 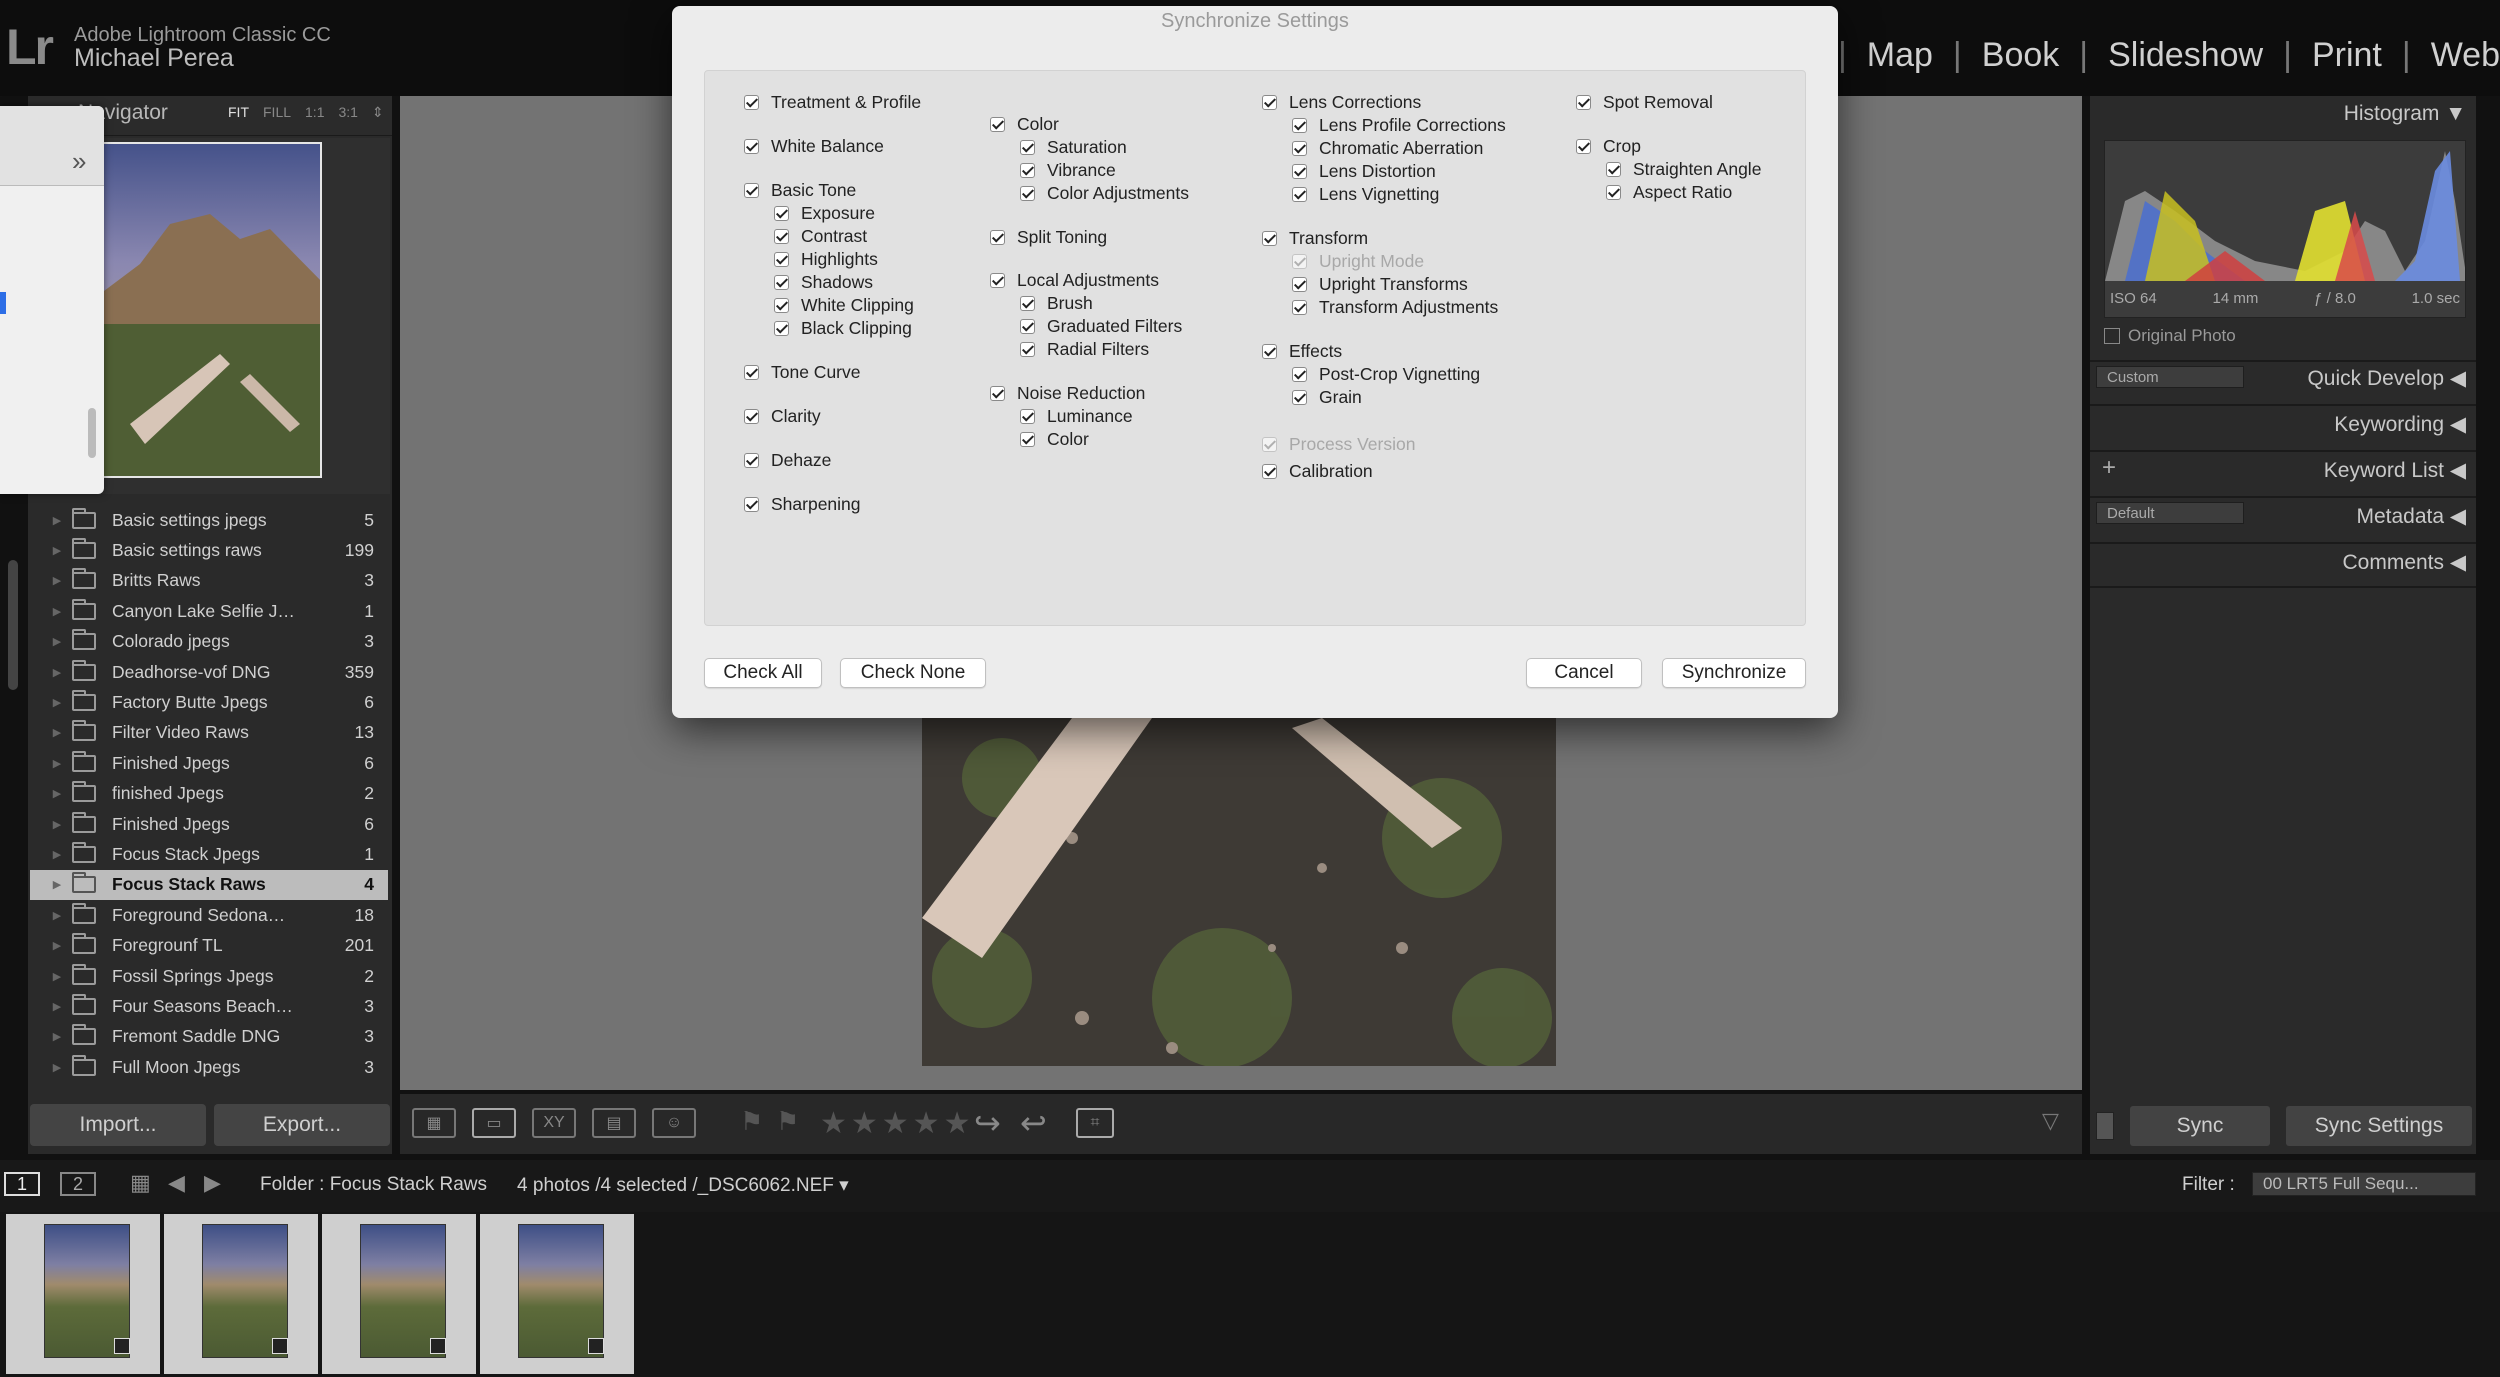 I want to click on keyword-list-header: Keyword List ◀, so click(x=2395, y=470).